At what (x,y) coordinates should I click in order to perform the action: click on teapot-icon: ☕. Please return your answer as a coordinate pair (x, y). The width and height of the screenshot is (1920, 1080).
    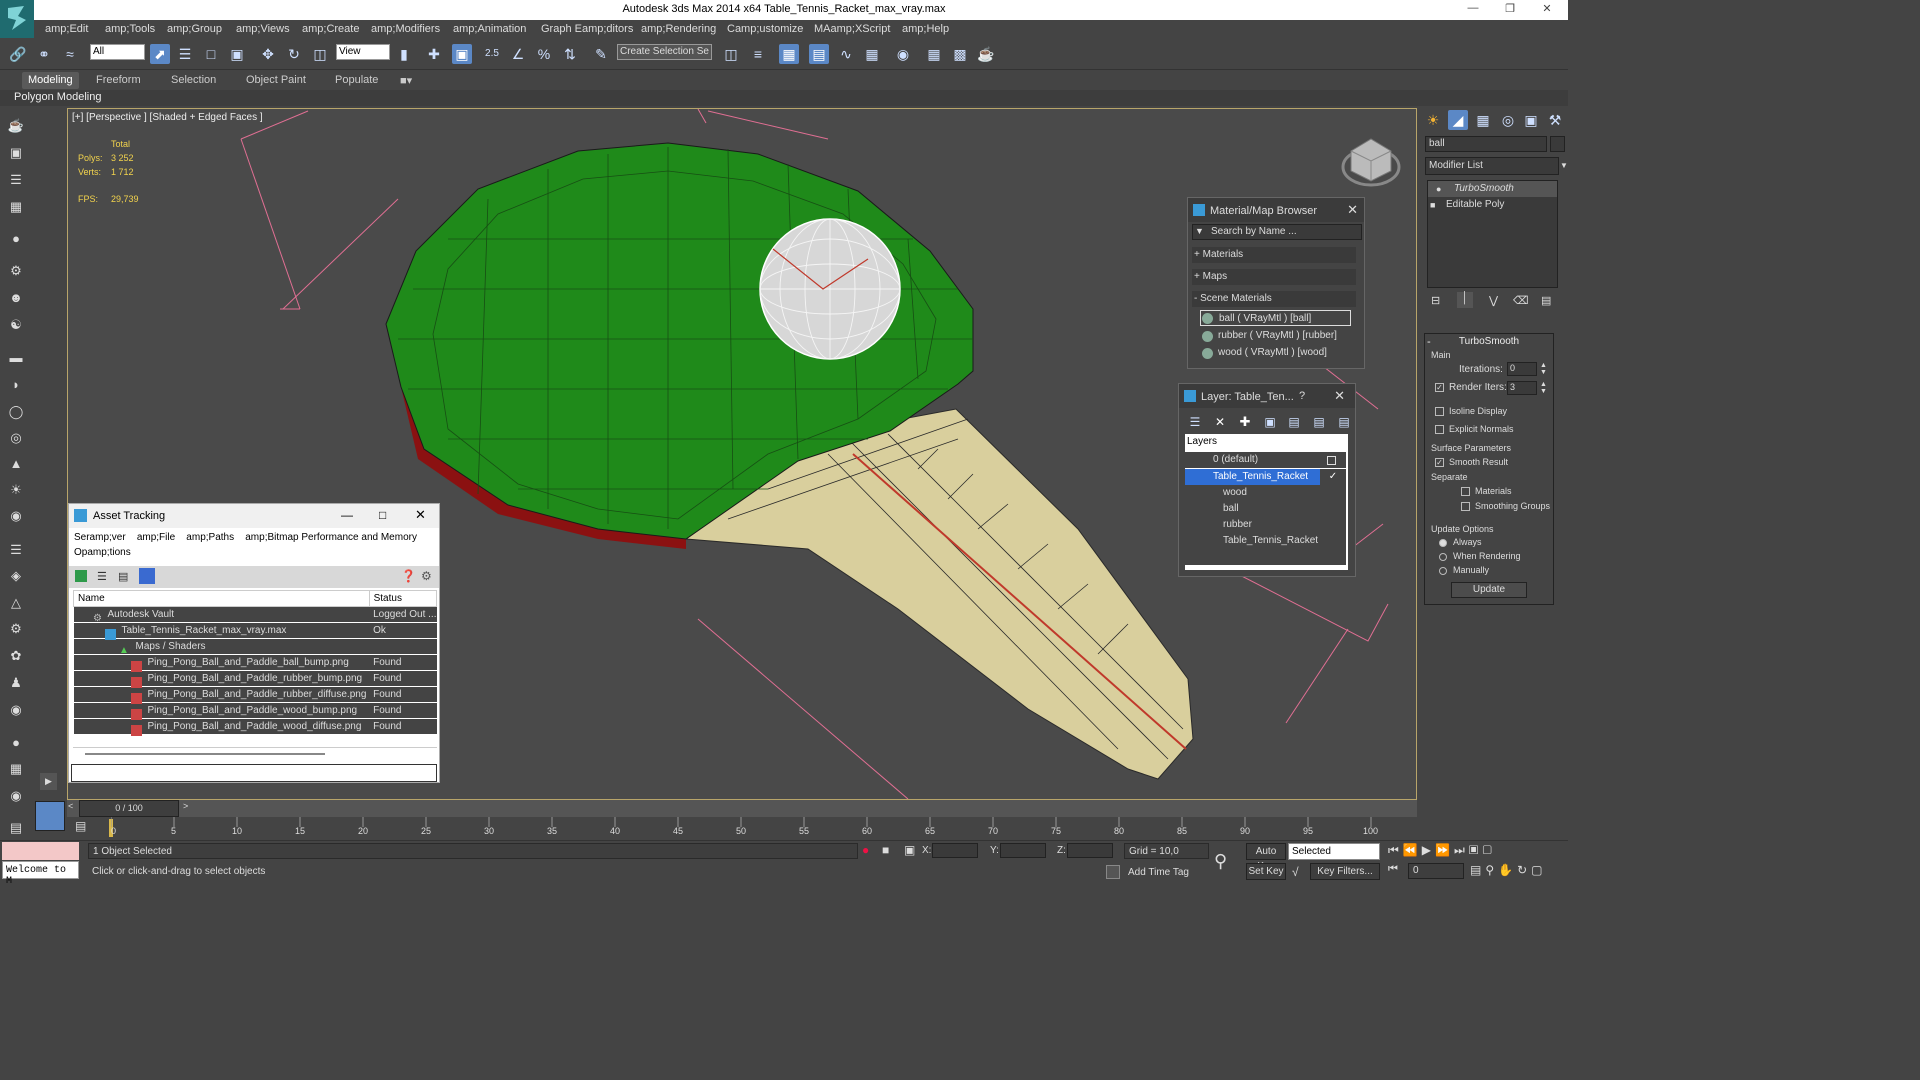
    Looking at the image, I should click on (16, 126).